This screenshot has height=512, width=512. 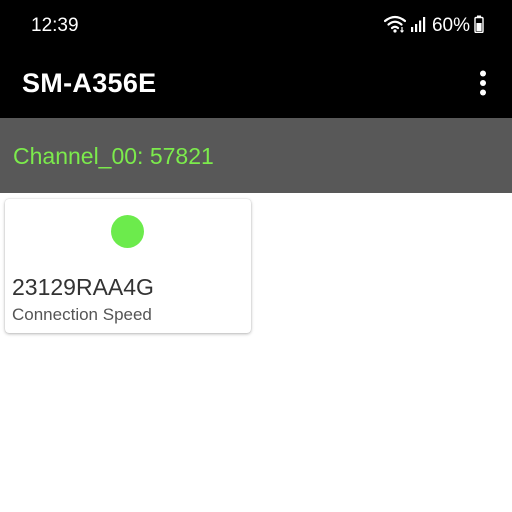 I want to click on app-bar: SM-A356E, so click(x=256, y=85).